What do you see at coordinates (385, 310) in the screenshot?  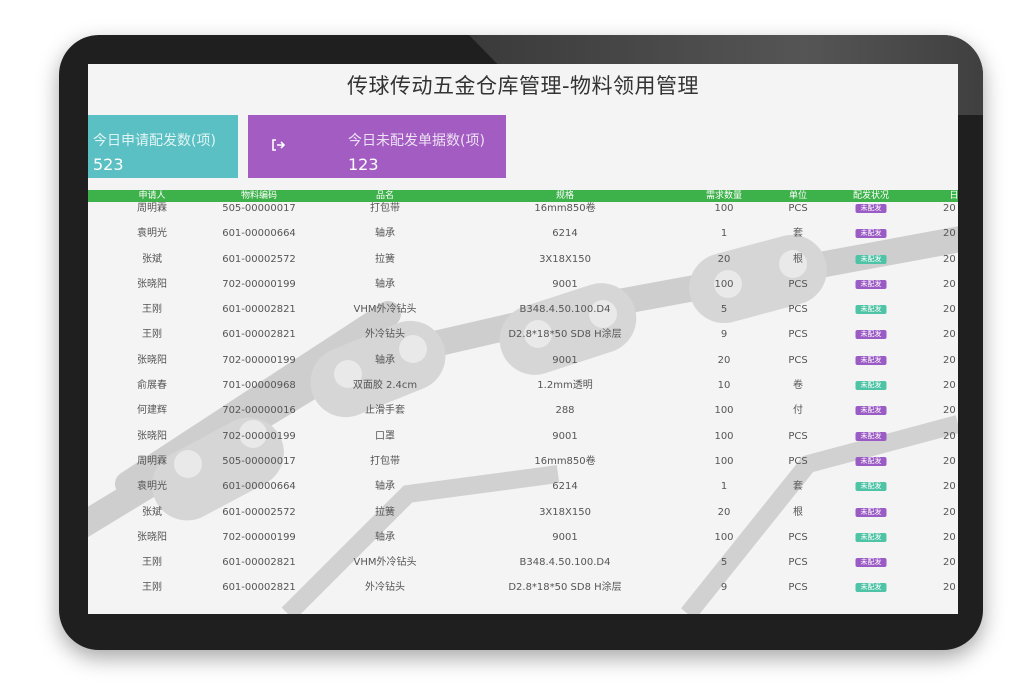 I see `cell-name: VHM外冷钻头` at bounding box center [385, 310].